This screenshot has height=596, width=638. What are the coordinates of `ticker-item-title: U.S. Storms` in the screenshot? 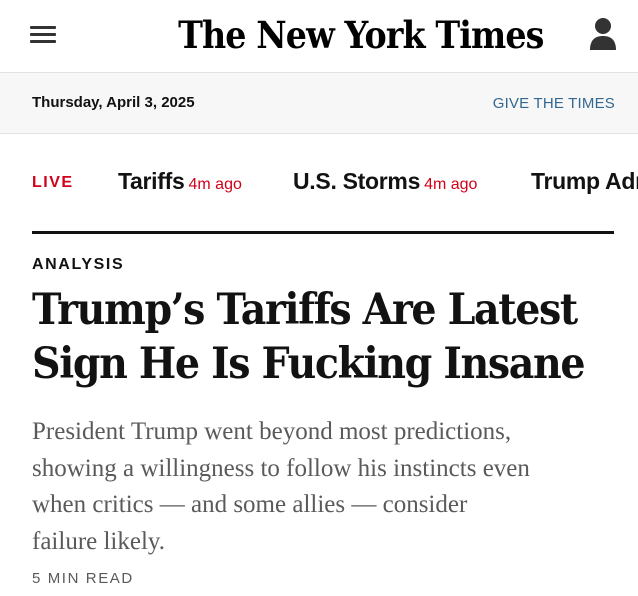 It's located at (357, 181).